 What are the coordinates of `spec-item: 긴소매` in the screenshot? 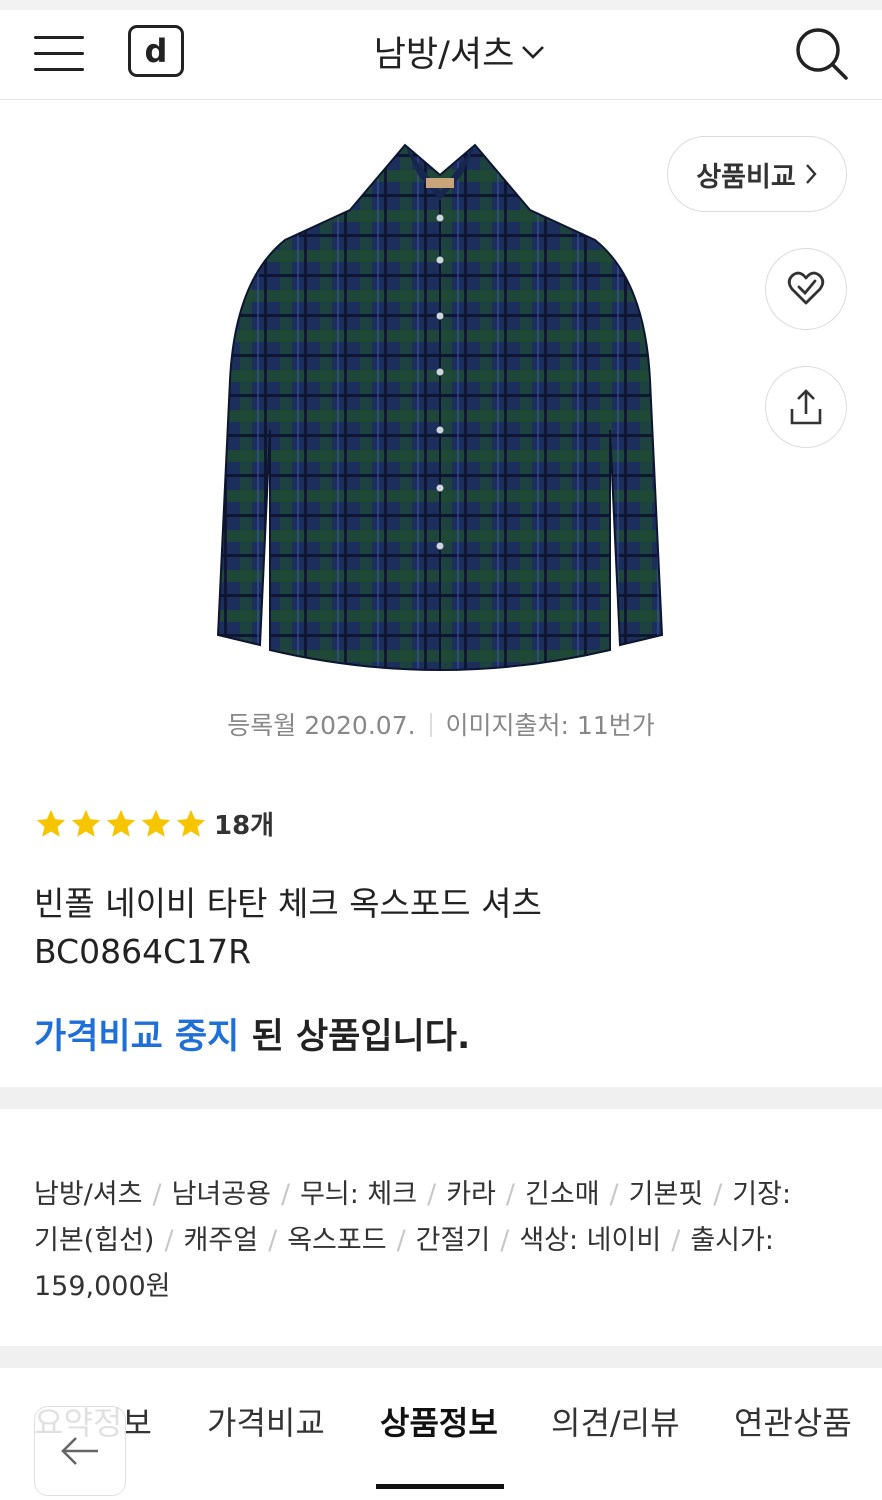 It's located at (562, 1194).